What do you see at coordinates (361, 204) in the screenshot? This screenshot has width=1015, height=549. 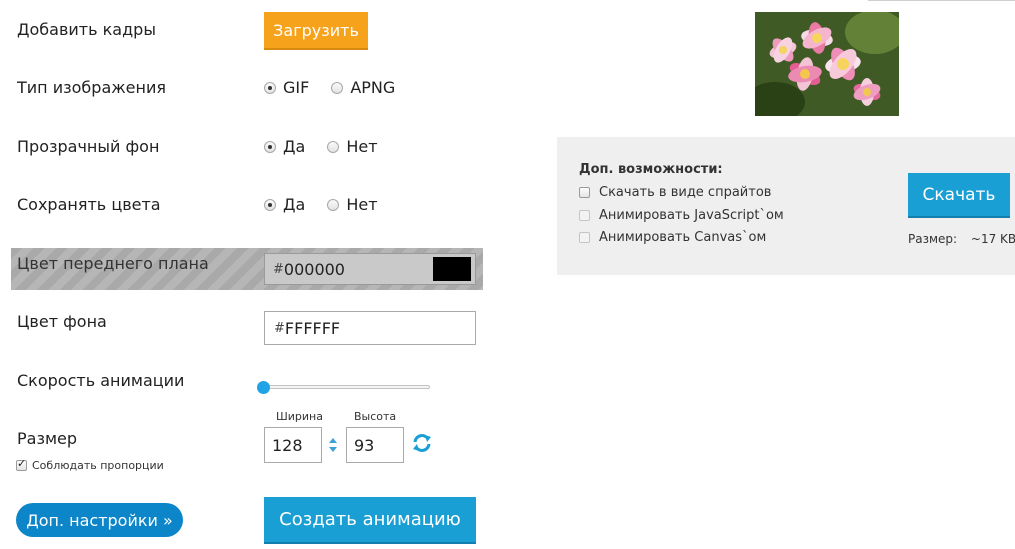 I see `radio-keep-colors-no-label: Нет` at bounding box center [361, 204].